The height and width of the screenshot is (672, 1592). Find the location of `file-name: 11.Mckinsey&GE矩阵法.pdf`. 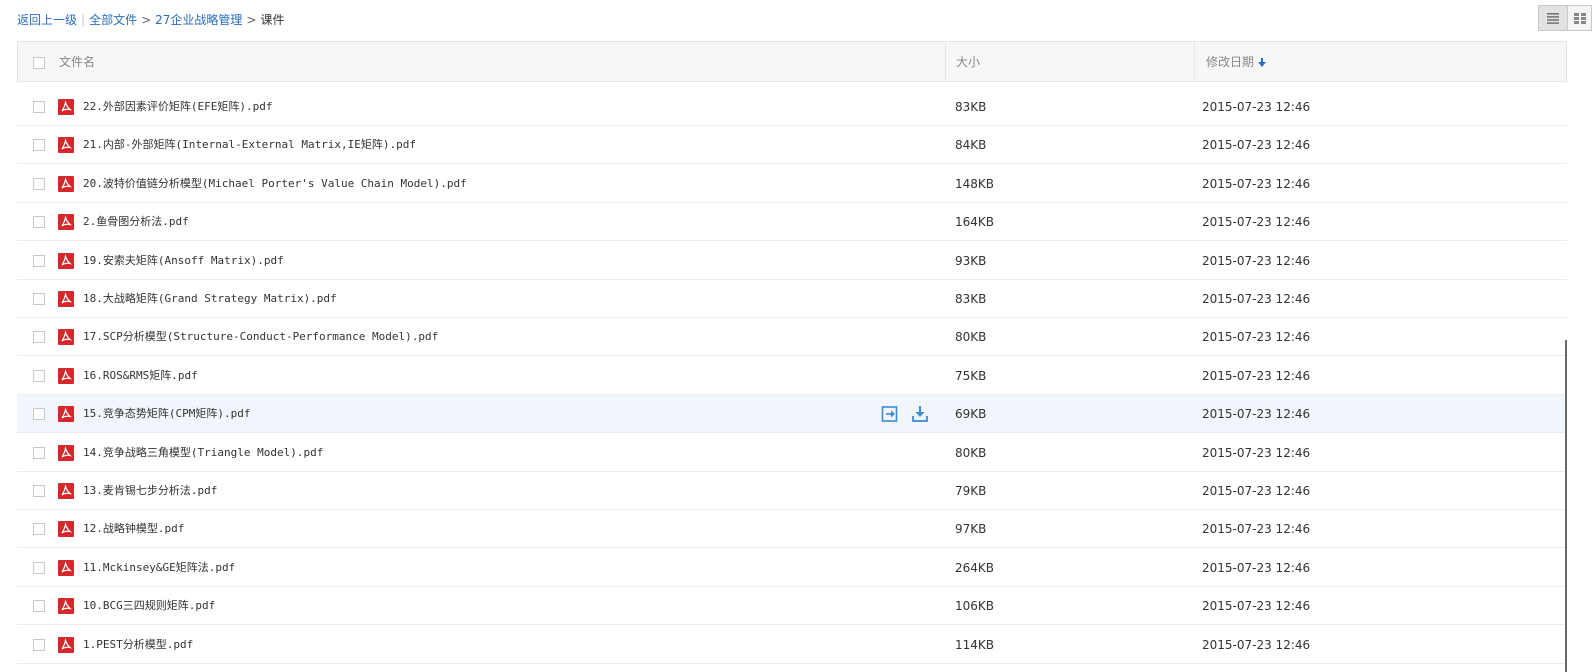

file-name: 11.Mckinsey&GE矩阵法.pdf is located at coordinates (159, 568).